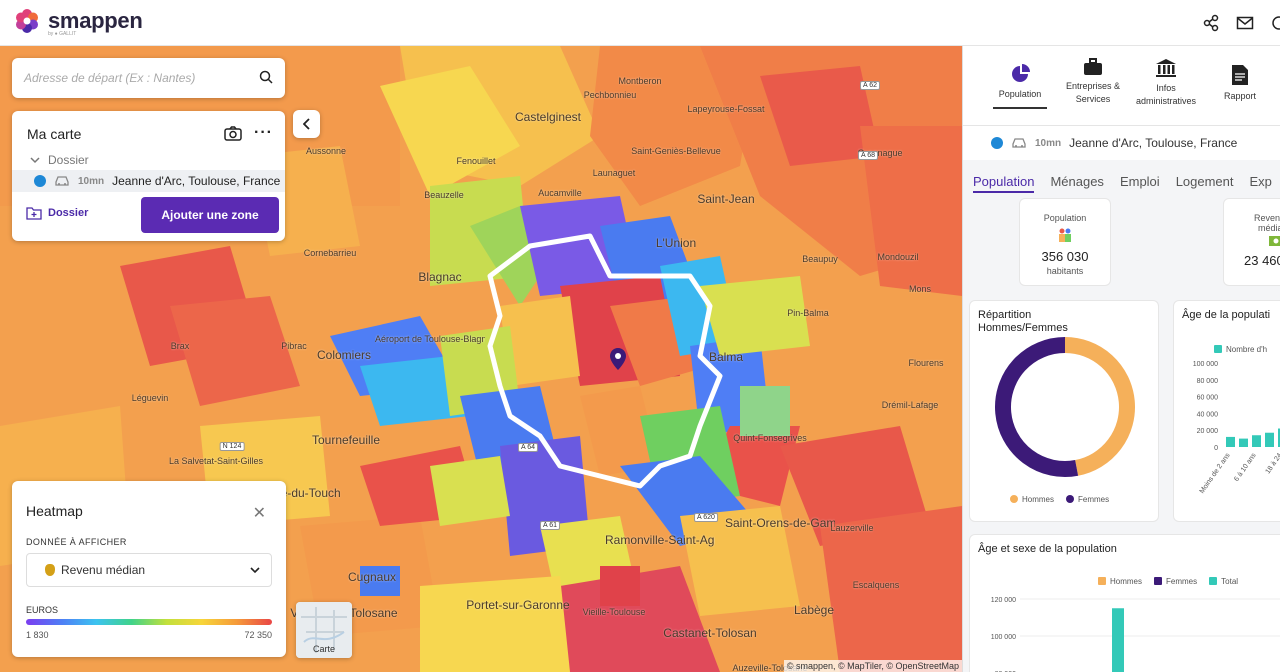 Image resolution: width=1280 pixels, height=672 pixels. Describe the element at coordinates (1099, 406) in the screenshot. I see `donut-slice-hommes` at that location.